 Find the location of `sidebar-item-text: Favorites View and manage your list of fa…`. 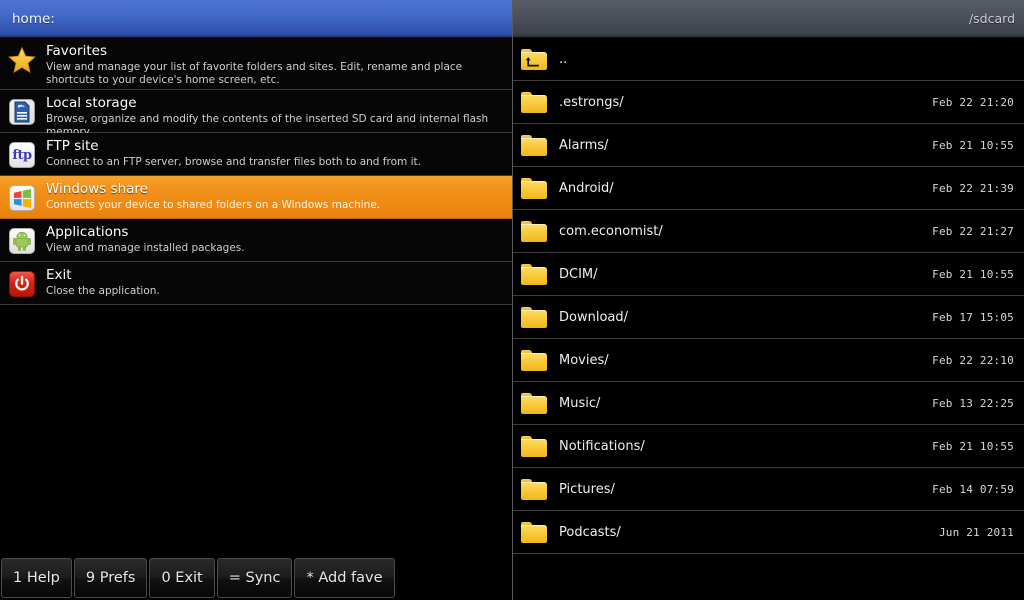

sidebar-item-text: Favorites View and manage your list of fa… is located at coordinates (276, 65).